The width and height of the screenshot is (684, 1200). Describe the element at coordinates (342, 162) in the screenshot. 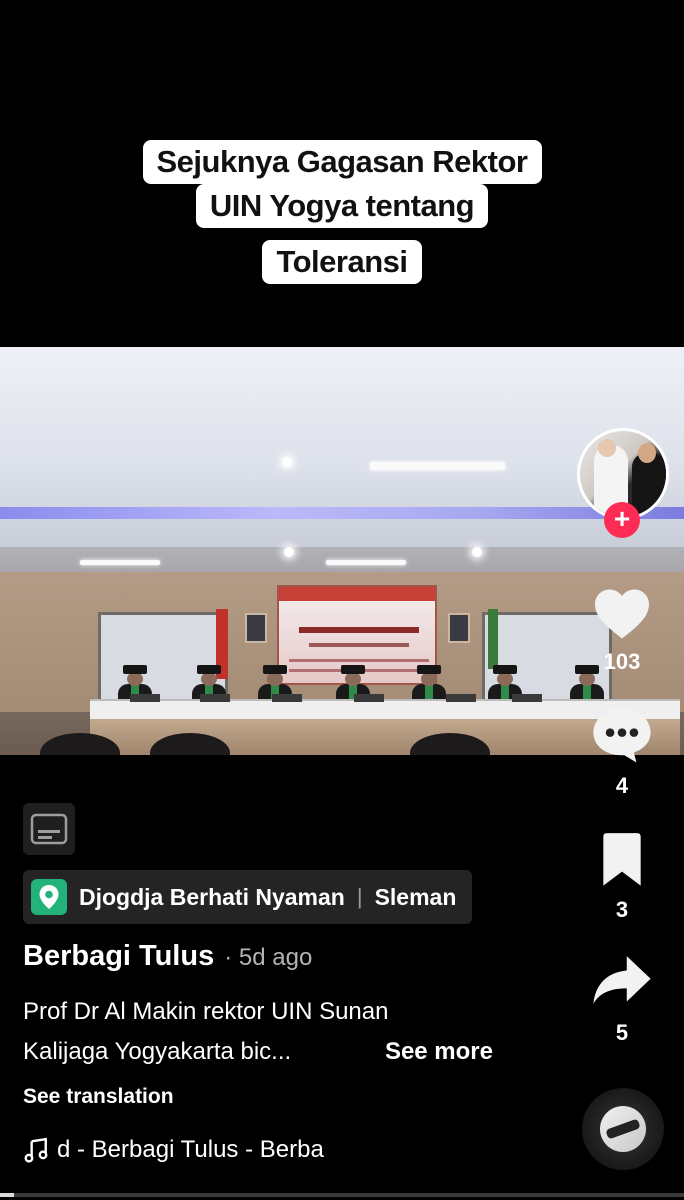

I see `caption-line: Sejuknya Gagasan Rektor` at that location.